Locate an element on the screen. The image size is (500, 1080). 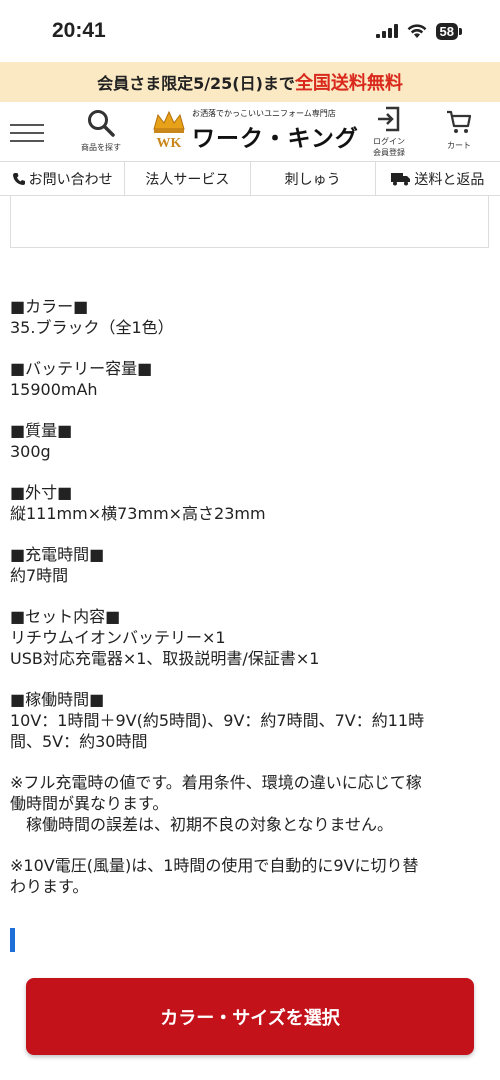
spec-color: ■カラー■ 35.ブラック（全1色） is located at coordinates (247, 317).